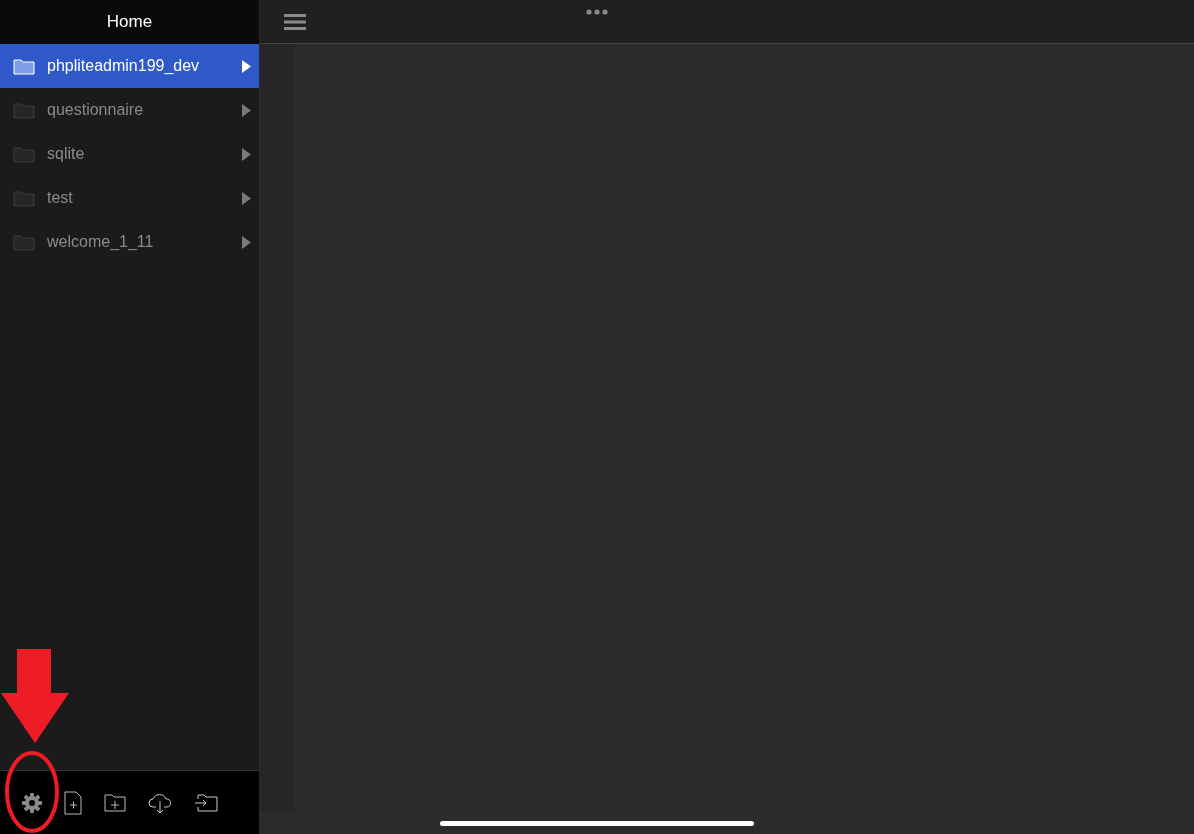 This screenshot has width=1194, height=834. I want to click on folder-name: sqlite, so click(66, 154).